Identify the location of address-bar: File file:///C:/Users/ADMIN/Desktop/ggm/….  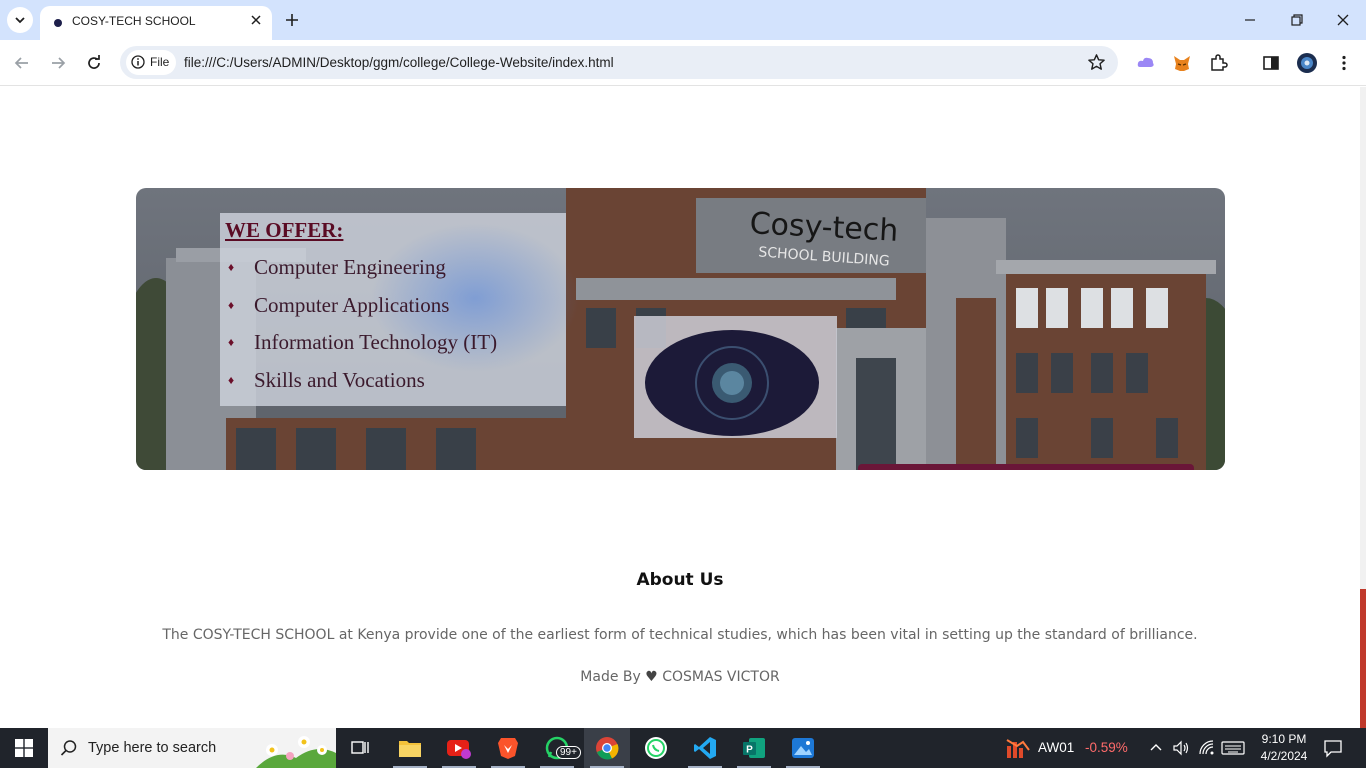
(619, 62).